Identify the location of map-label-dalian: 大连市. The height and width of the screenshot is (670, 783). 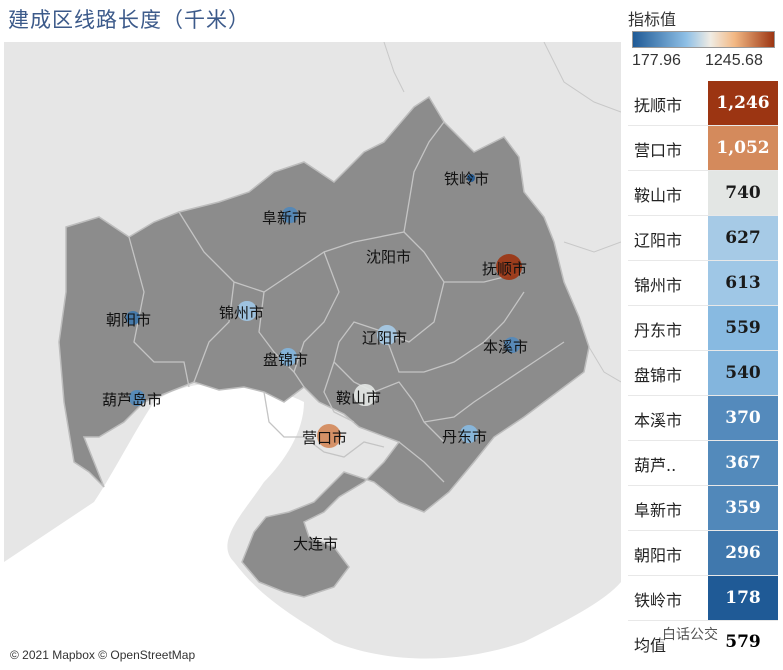
(316, 544).